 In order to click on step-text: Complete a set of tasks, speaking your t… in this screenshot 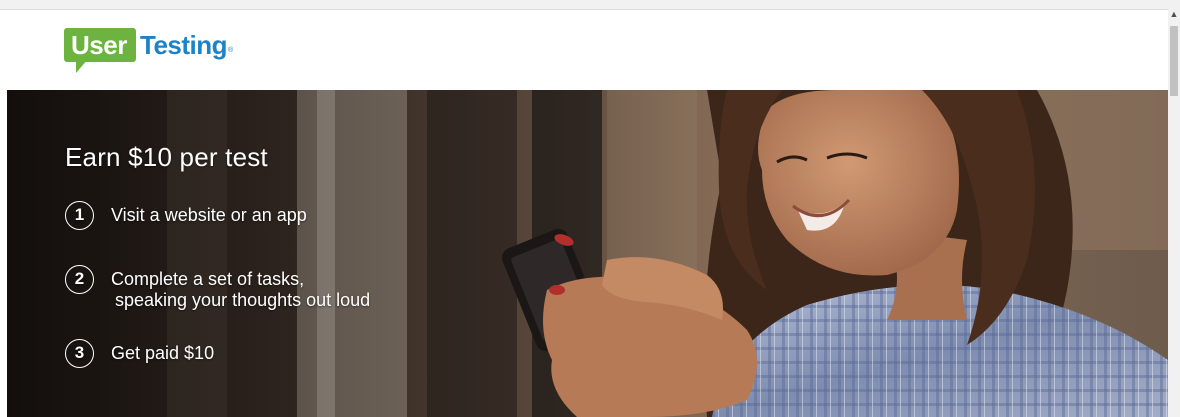, I will do `click(240, 290)`.